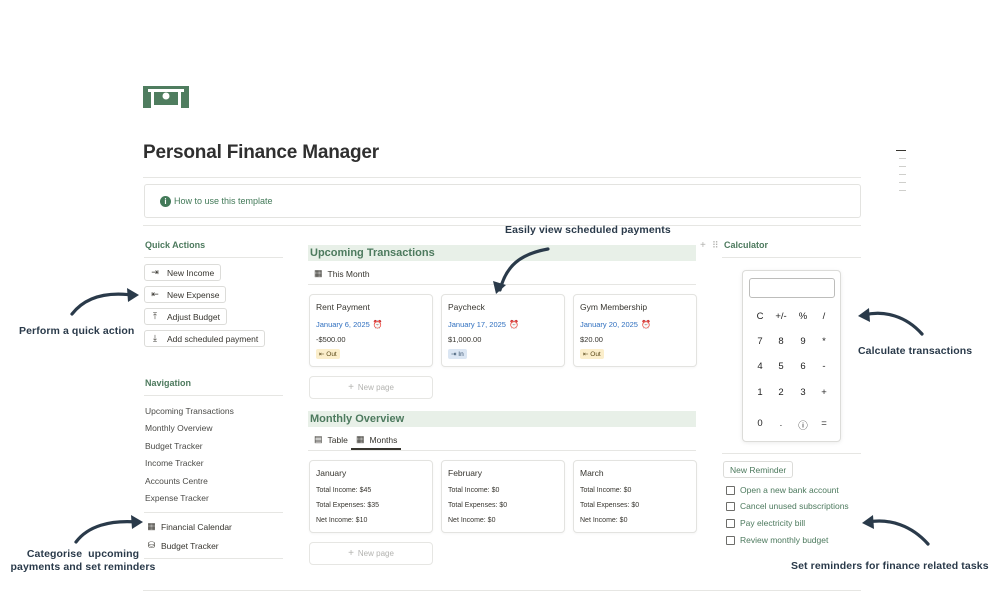 The image size is (1005, 598). What do you see at coordinates (524, 269) in the screenshot?
I see `arrow-to-upcoming-icon` at bounding box center [524, 269].